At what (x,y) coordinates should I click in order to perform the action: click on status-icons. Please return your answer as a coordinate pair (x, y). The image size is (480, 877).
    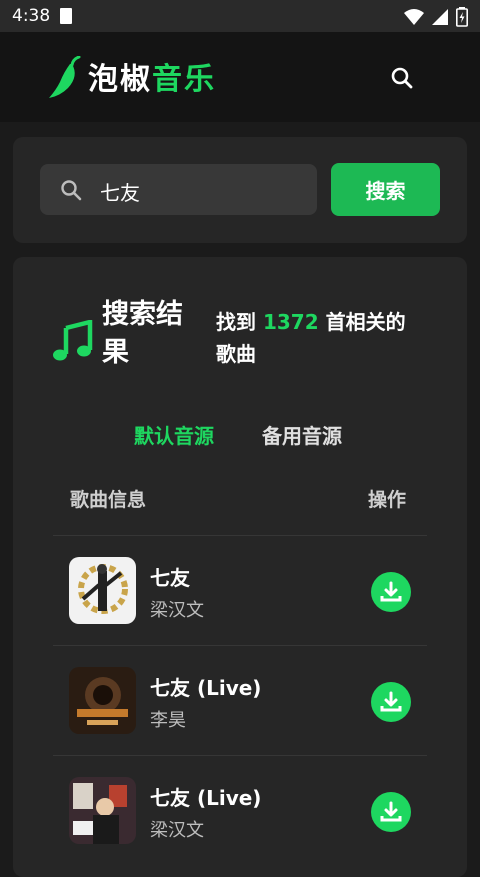
    Looking at the image, I should click on (436, 17).